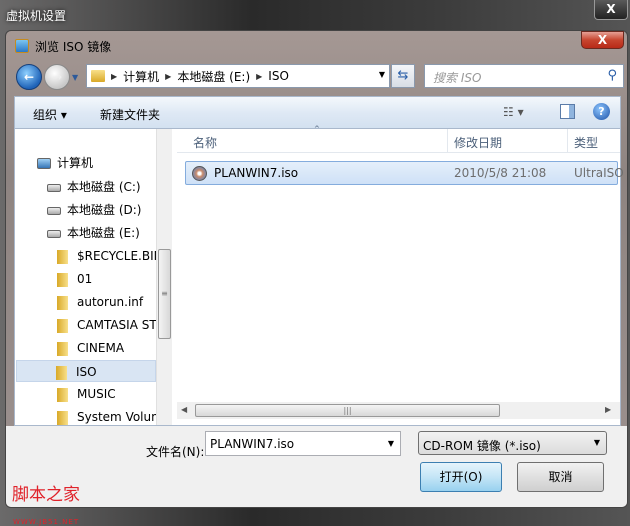  What do you see at coordinates (205, 142) in the screenshot?
I see `column-name: 名称` at bounding box center [205, 142].